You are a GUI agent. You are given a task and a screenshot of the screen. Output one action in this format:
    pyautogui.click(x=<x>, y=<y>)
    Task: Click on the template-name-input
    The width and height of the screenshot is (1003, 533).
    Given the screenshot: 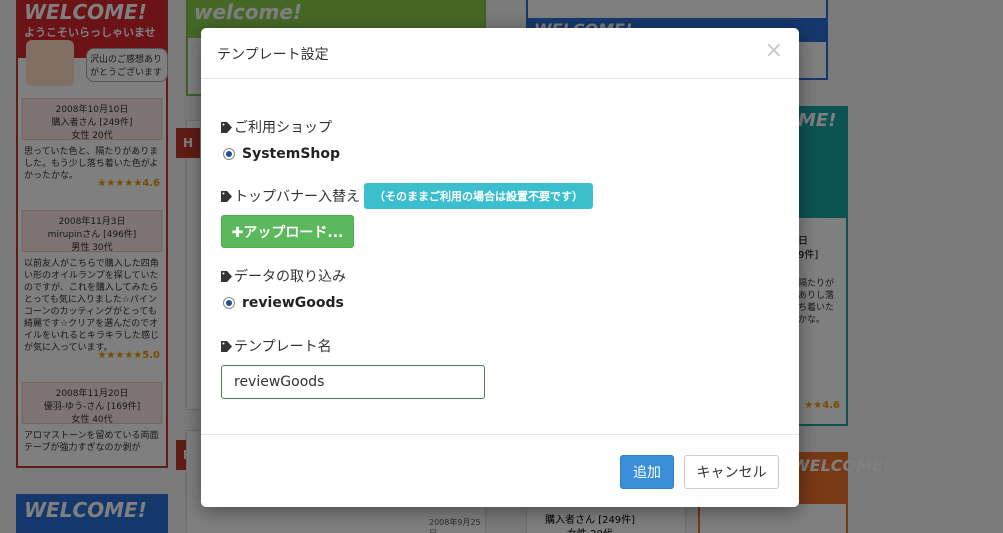 What is the action you would take?
    pyautogui.click(x=353, y=382)
    